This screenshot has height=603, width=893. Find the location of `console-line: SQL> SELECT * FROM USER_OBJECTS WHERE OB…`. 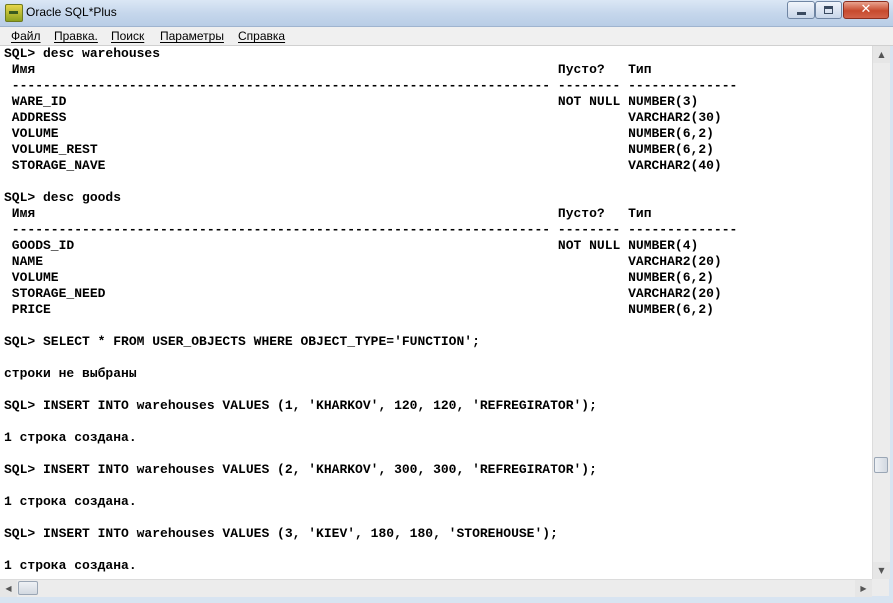

console-line: SQL> SELECT * FROM USER_OBJECTS WHERE OB… is located at coordinates (242, 341).